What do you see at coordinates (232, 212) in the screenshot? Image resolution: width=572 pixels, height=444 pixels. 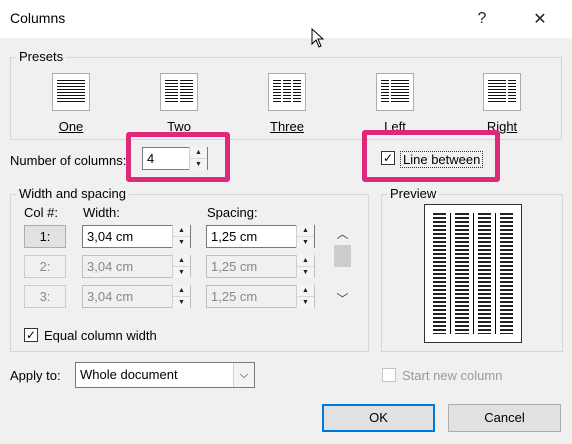 I see `spacing-header: Spacing:` at bounding box center [232, 212].